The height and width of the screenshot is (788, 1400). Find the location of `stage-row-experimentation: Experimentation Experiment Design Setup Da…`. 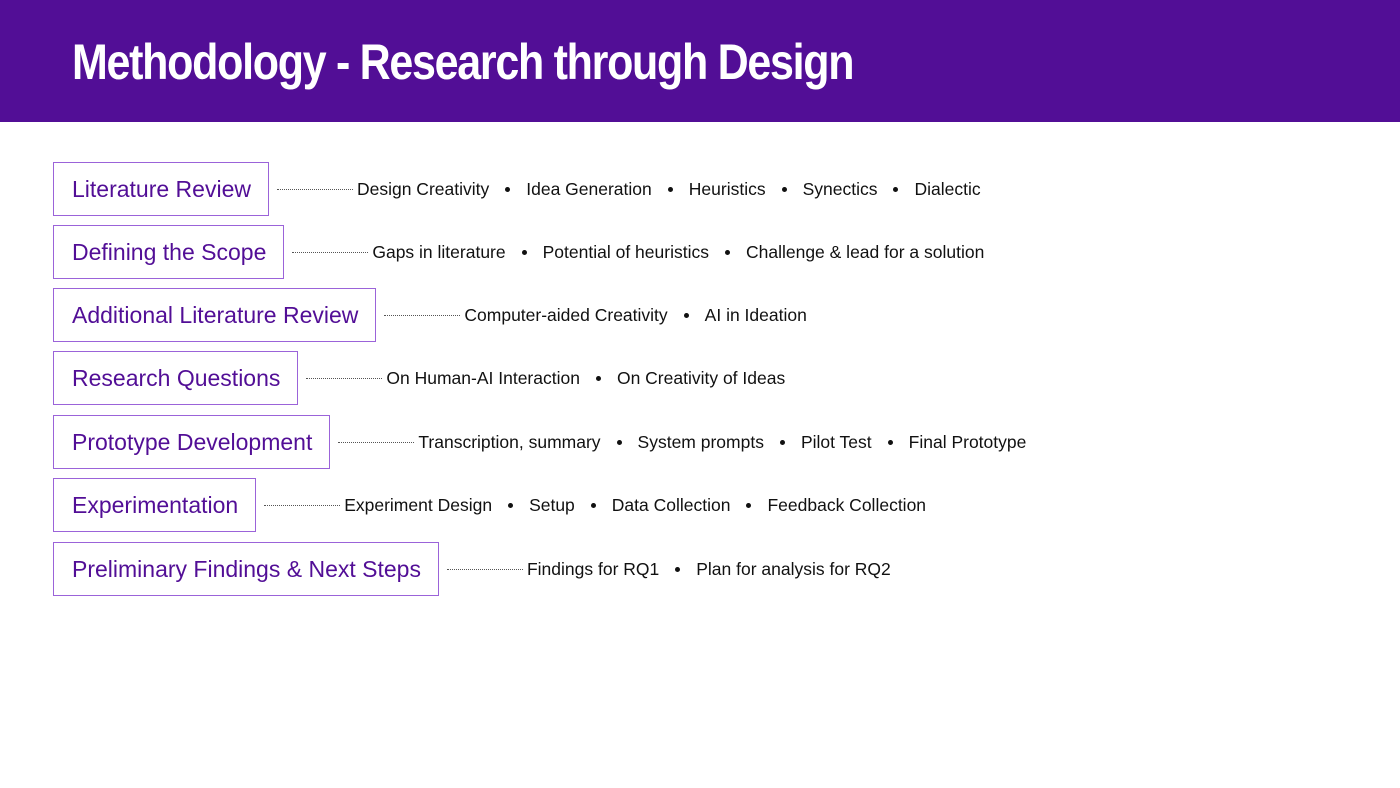

stage-row-experimentation: Experimentation Experiment Design Setup Da… is located at coordinates (489, 505).